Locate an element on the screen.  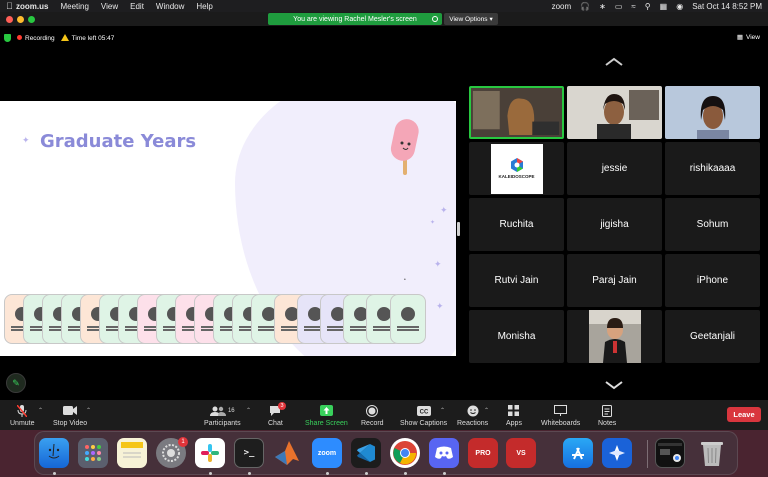
instruments-icon is located at coordinates (617, 453).